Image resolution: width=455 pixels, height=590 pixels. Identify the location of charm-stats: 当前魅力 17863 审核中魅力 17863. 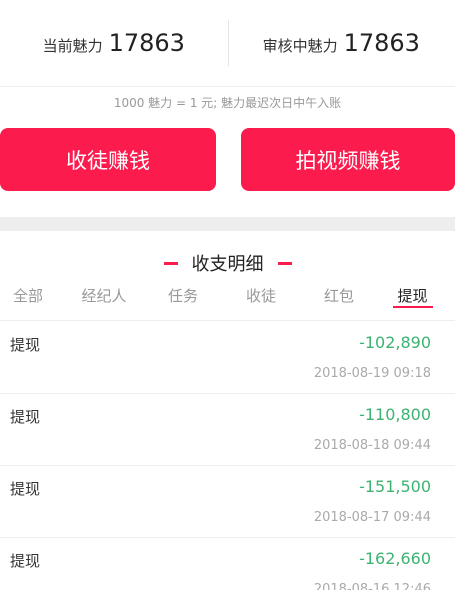
(227, 43).